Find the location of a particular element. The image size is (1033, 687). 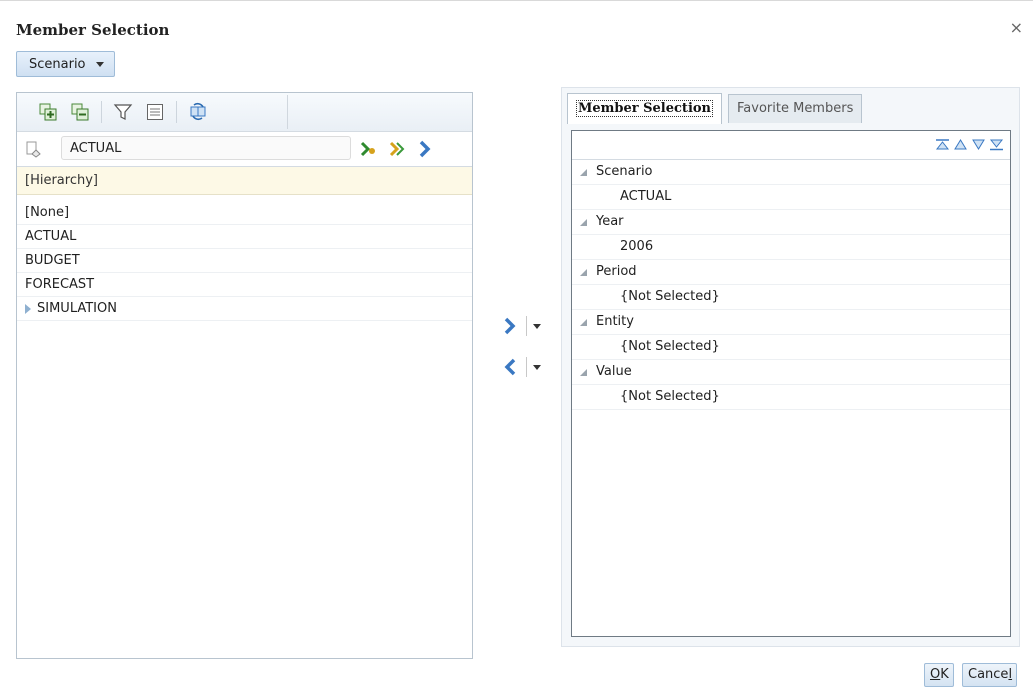

move-down-icon is located at coordinates (978, 144).